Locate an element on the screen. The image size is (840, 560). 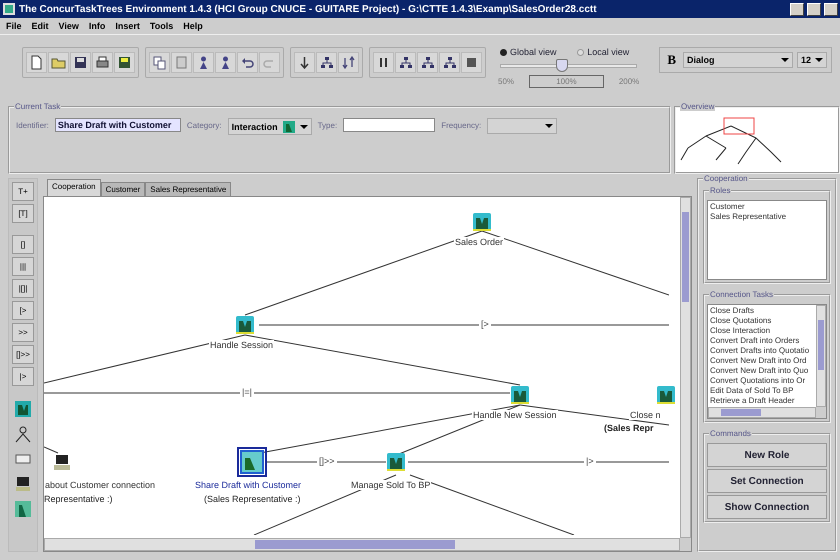
operator-button: T+ is located at coordinates (23, 191).